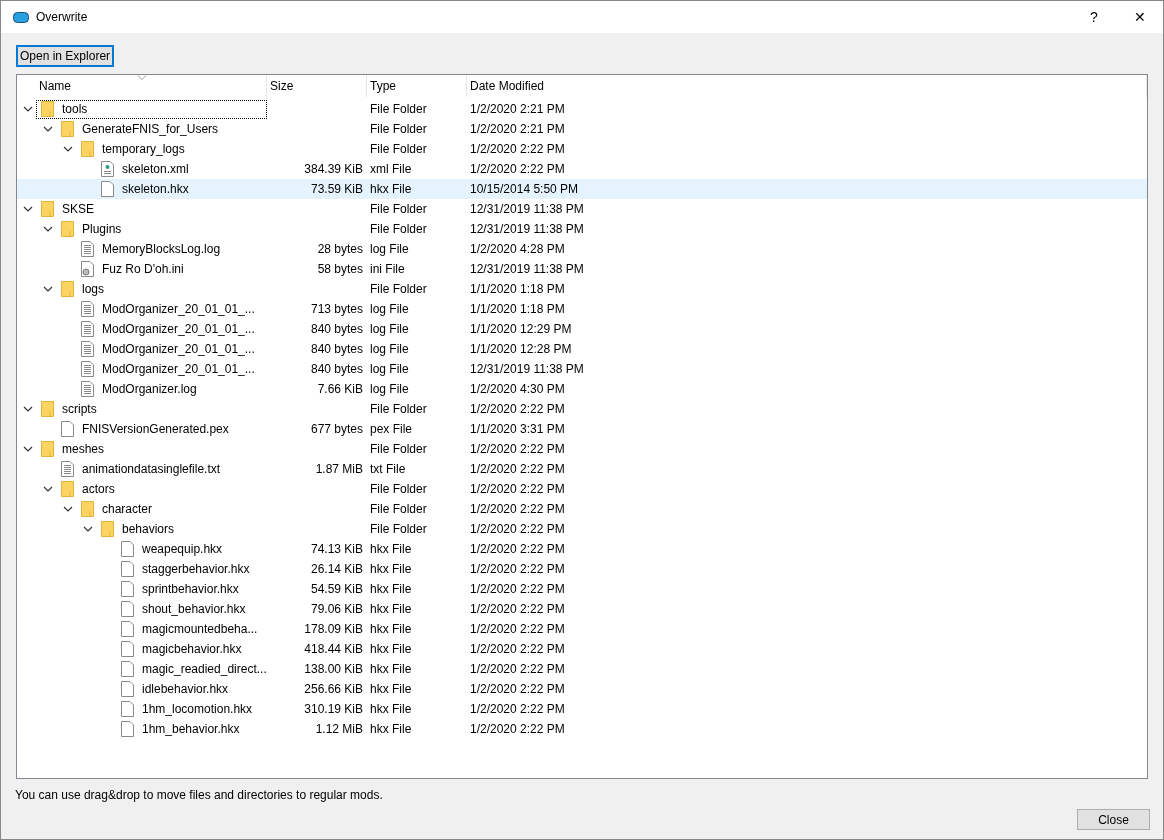 This screenshot has height=840, width=1164. What do you see at coordinates (87, 389) in the screenshot?
I see `text-file-icon` at bounding box center [87, 389].